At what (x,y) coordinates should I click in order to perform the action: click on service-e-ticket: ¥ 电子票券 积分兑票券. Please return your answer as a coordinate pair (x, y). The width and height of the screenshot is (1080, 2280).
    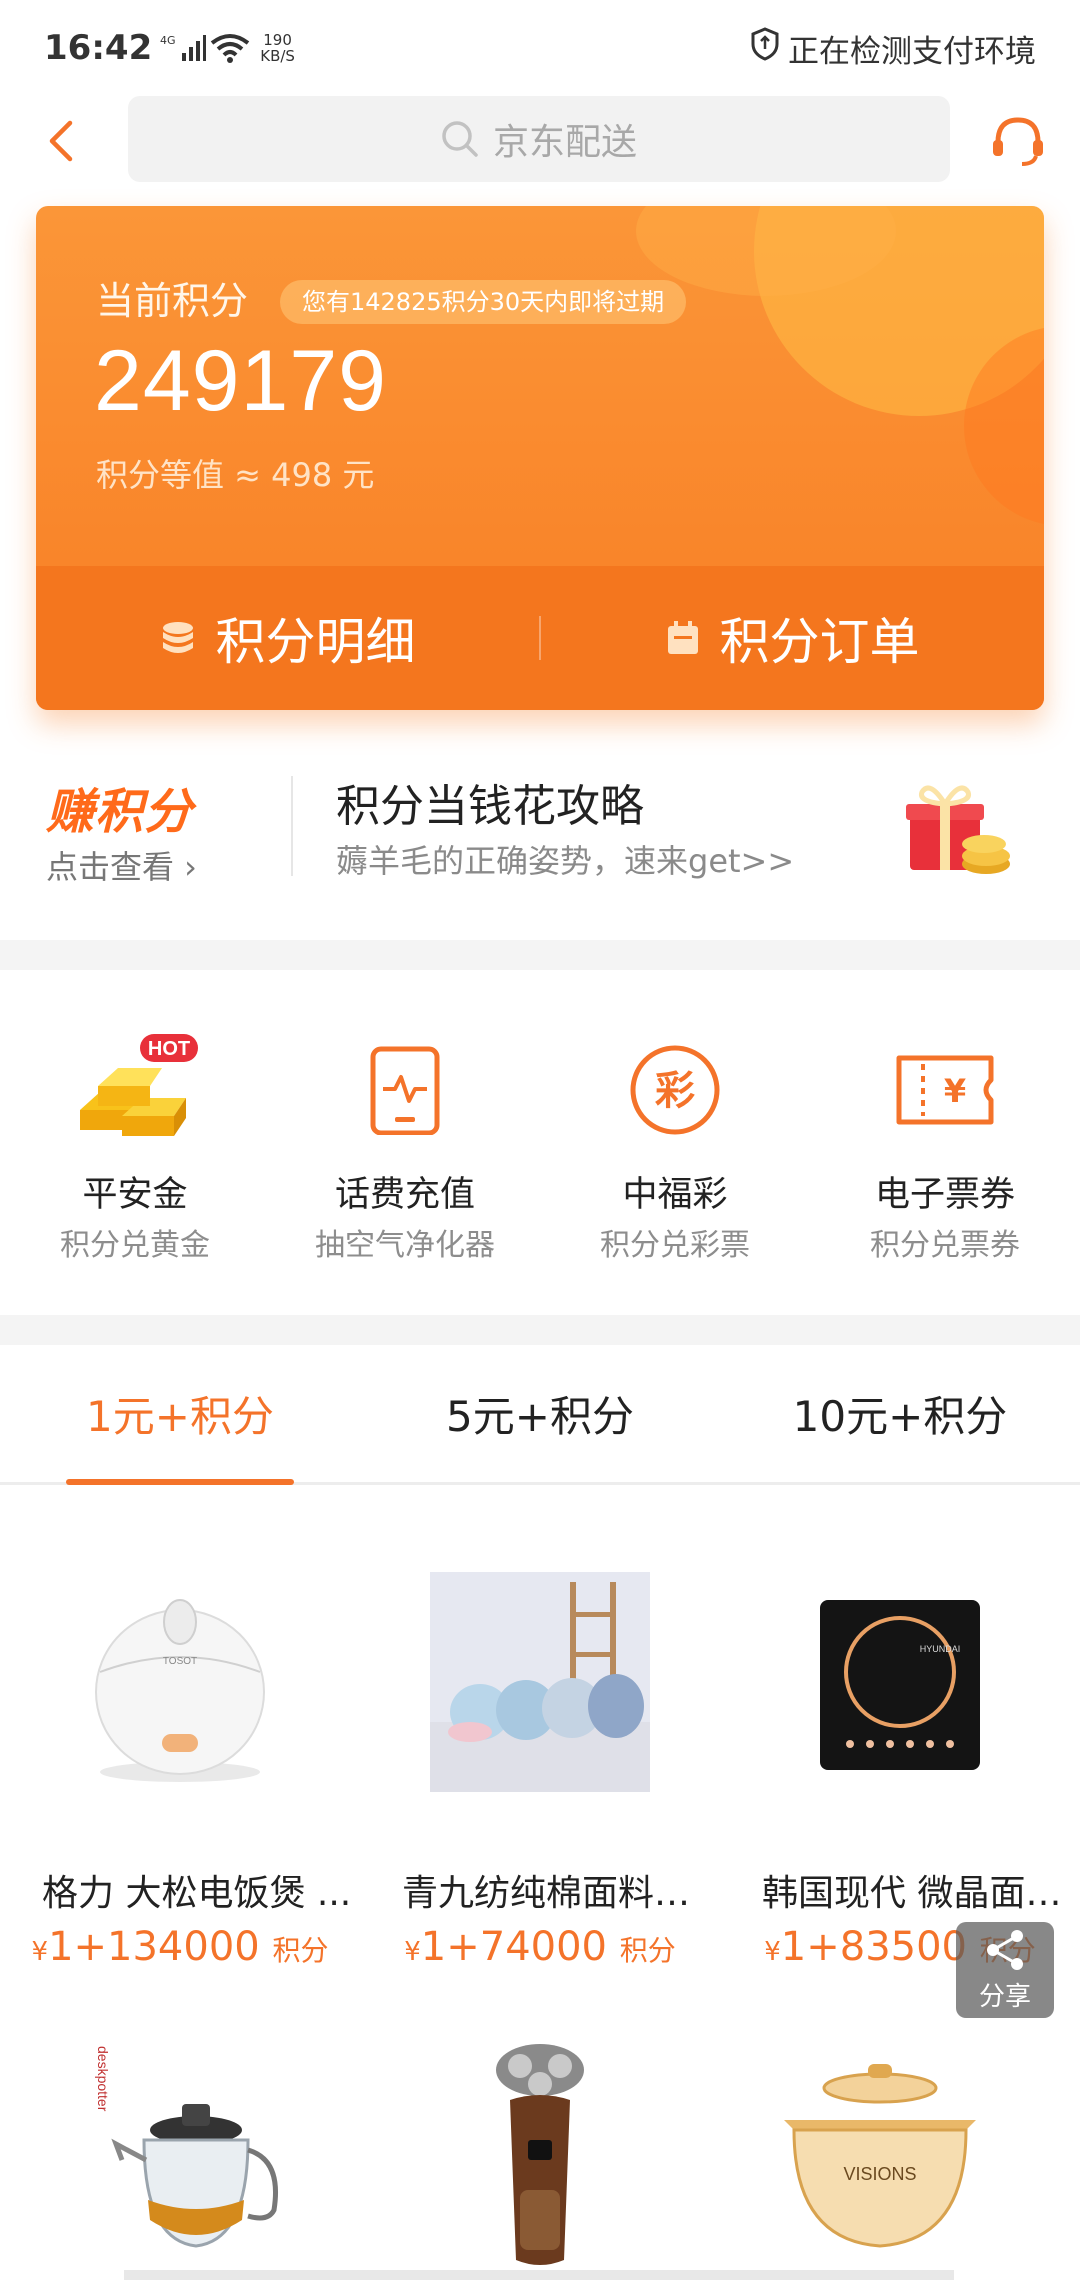
    Looking at the image, I should click on (945, 1142).